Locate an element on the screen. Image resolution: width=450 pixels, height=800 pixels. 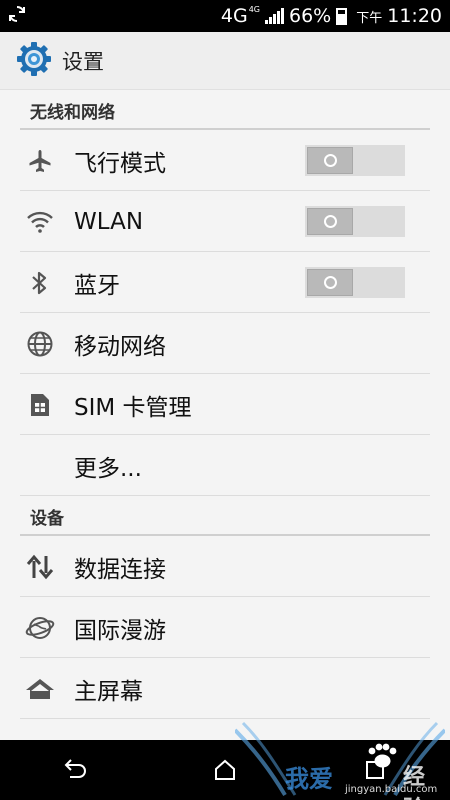
settings-gear-icon is located at coordinates (34, 61).